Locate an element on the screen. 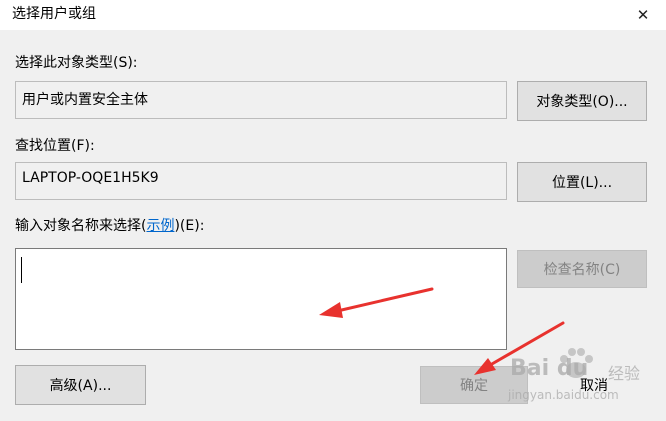  title-bar: 选择用户或组 ✕ is located at coordinates (333, 15).